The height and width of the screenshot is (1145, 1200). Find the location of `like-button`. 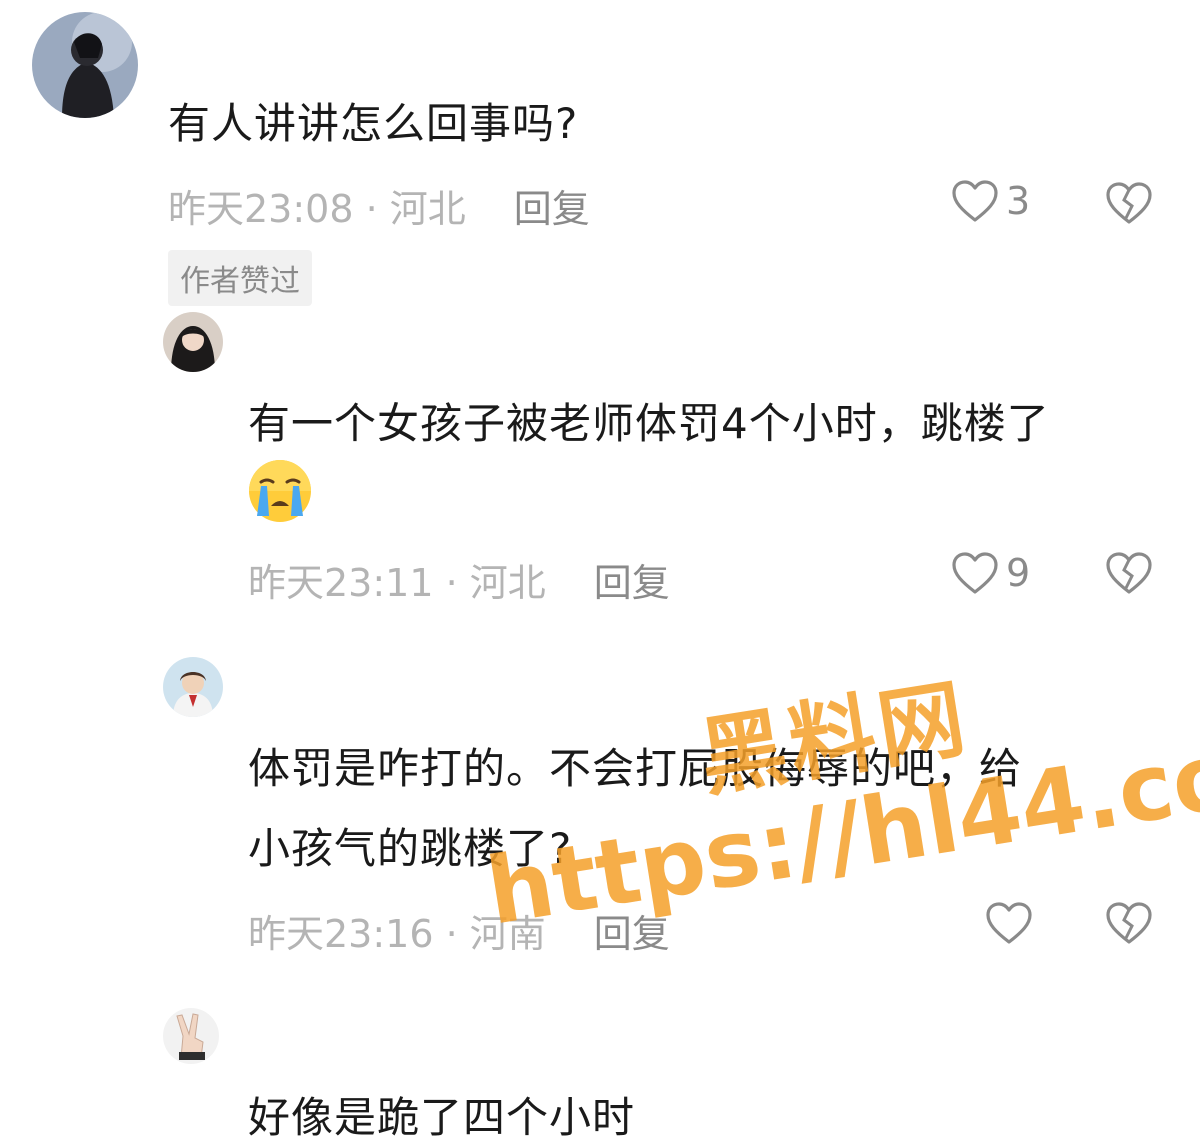

like-button is located at coordinates (1012, 923).